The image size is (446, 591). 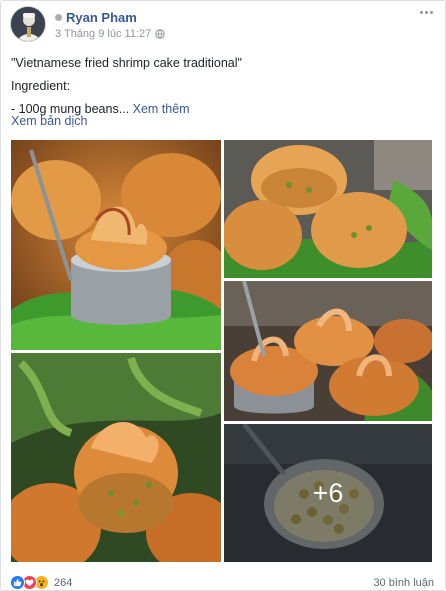 I want to click on post-timestamp: 3 Tháng 9 lúc 11:27, so click(x=103, y=34).